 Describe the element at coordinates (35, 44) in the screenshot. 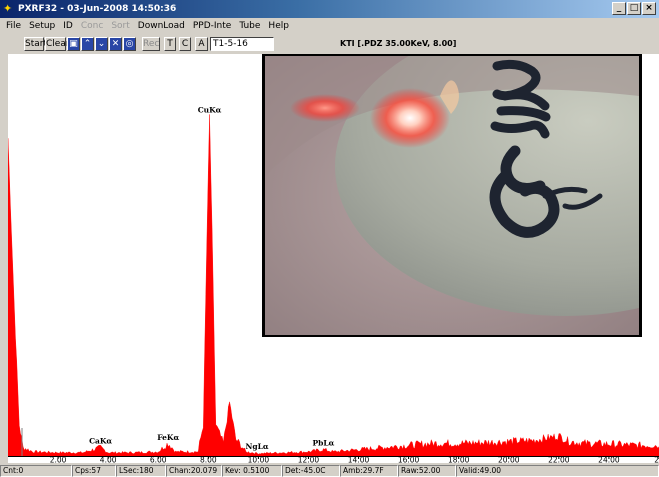

I see `start-button: Start` at that location.